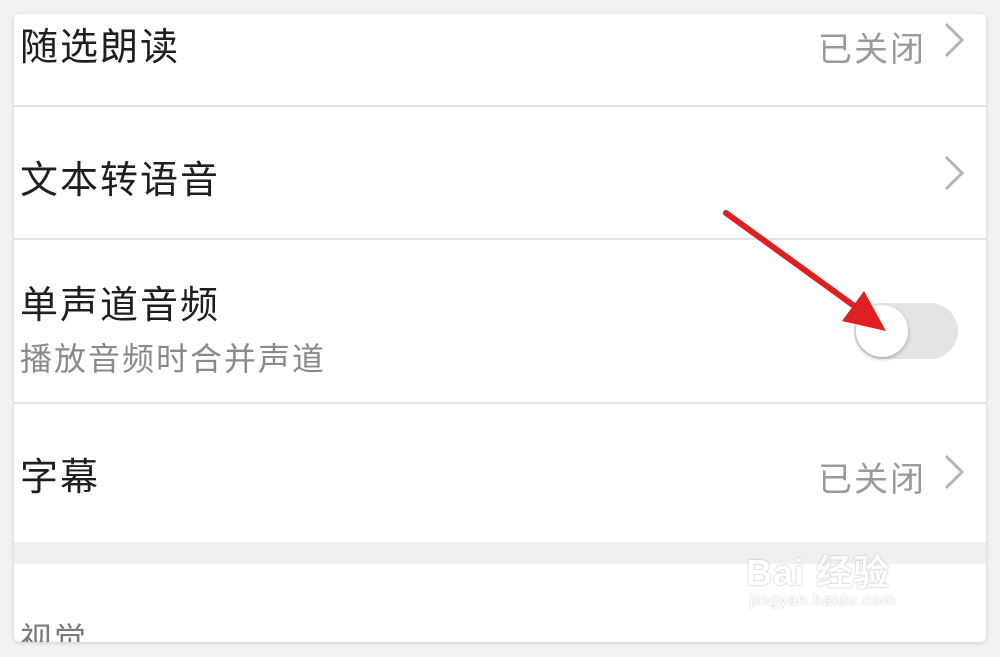  What do you see at coordinates (120, 180) in the screenshot?
I see `setting-title: 文本转语音` at bounding box center [120, 180].